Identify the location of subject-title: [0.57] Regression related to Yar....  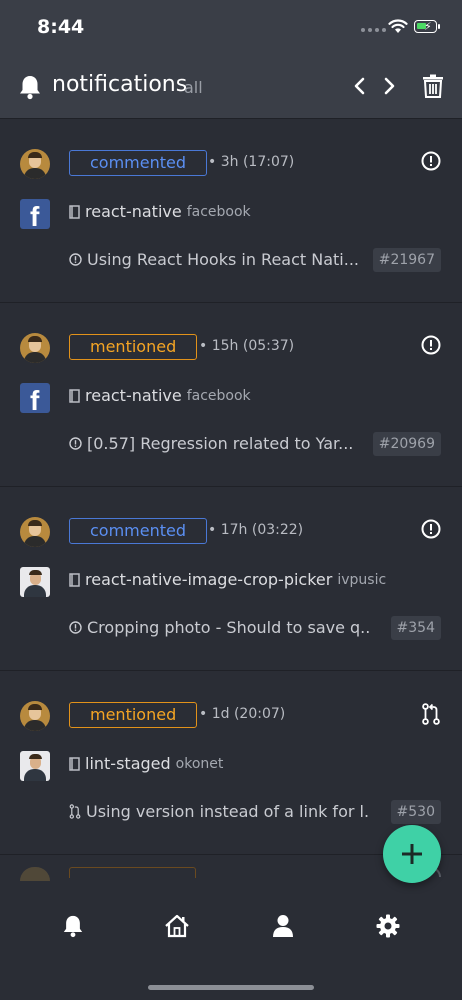
(220, 443).